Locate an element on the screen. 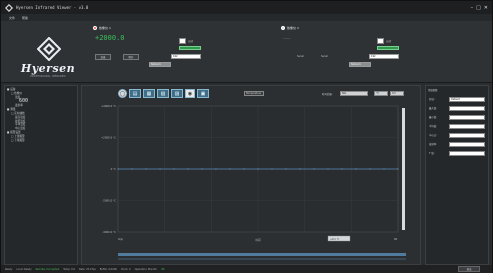 The height and width of the screenshot is (273, 493). status-item: OK is located at coordinates (163, 269).